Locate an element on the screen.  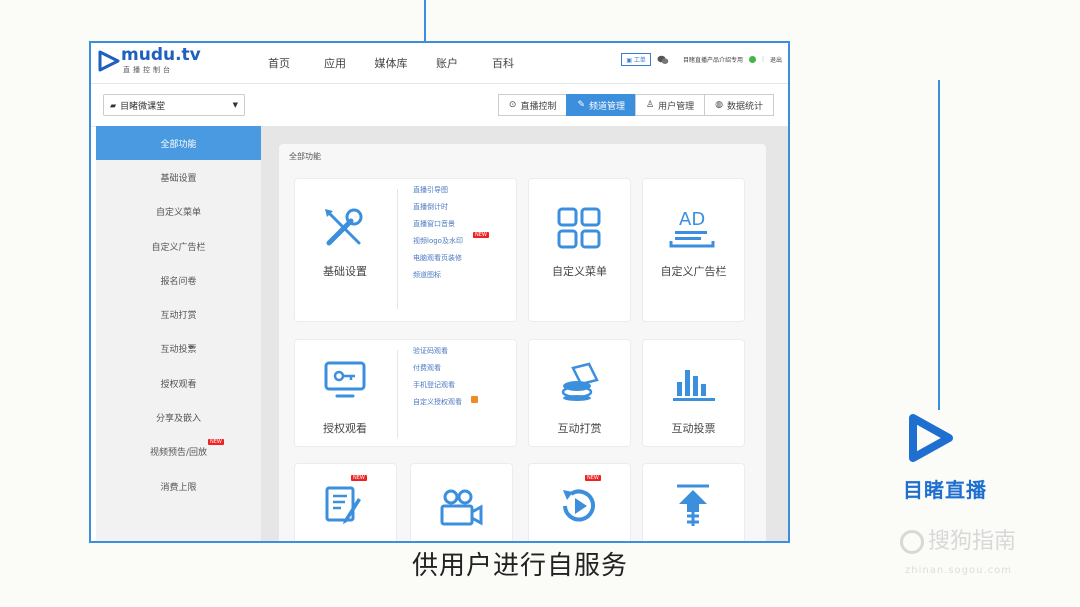
tab-live-control: ⊙ 直播控制 is located at coordinates (532, 105).